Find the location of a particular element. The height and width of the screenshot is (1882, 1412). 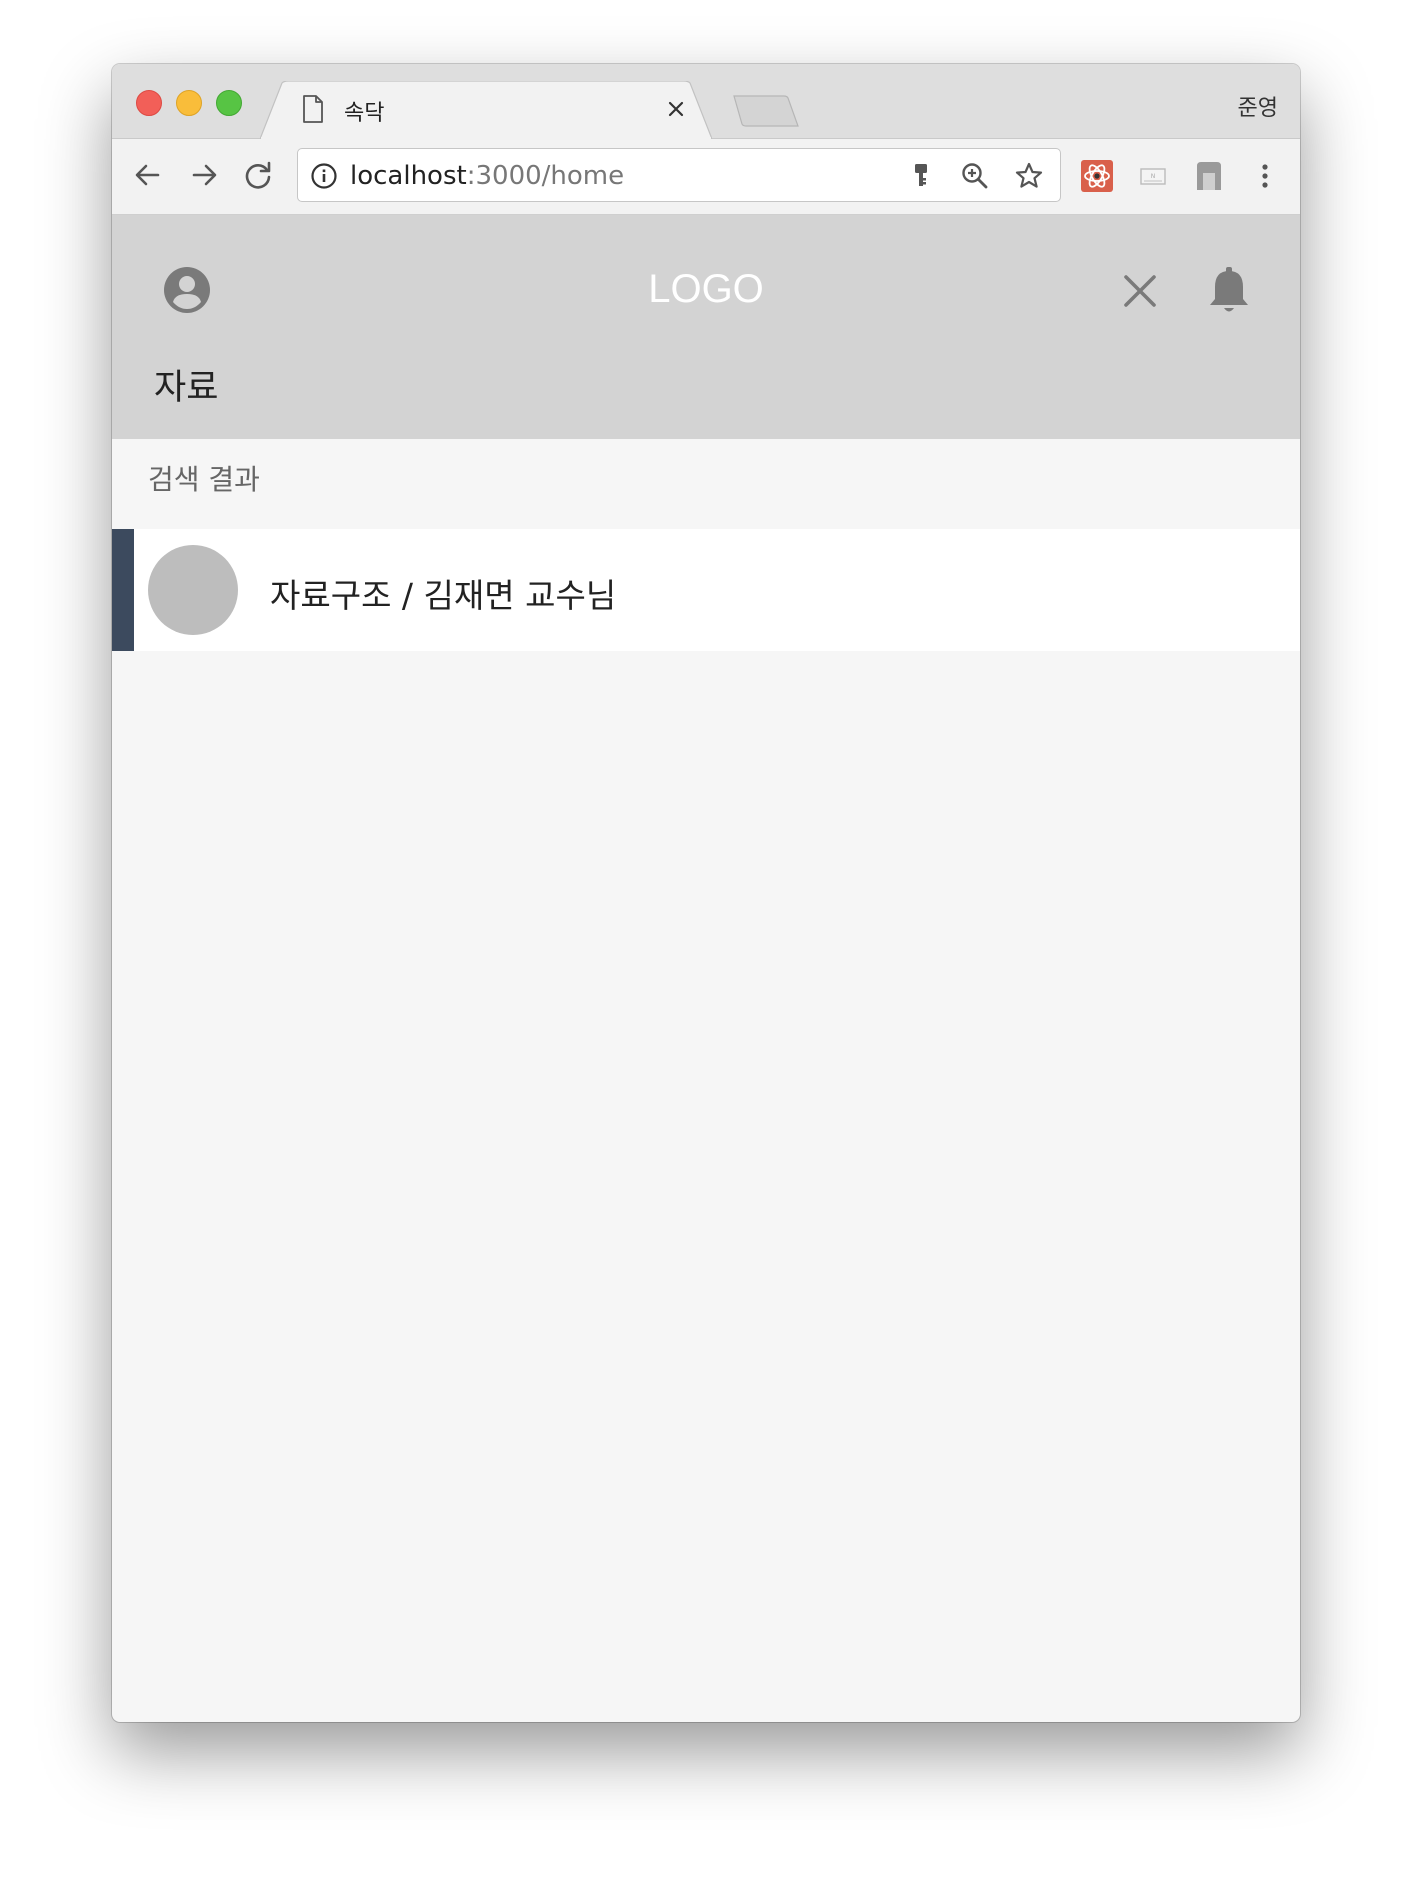

menu-dots-icon is located at coordinates (1265, 176).